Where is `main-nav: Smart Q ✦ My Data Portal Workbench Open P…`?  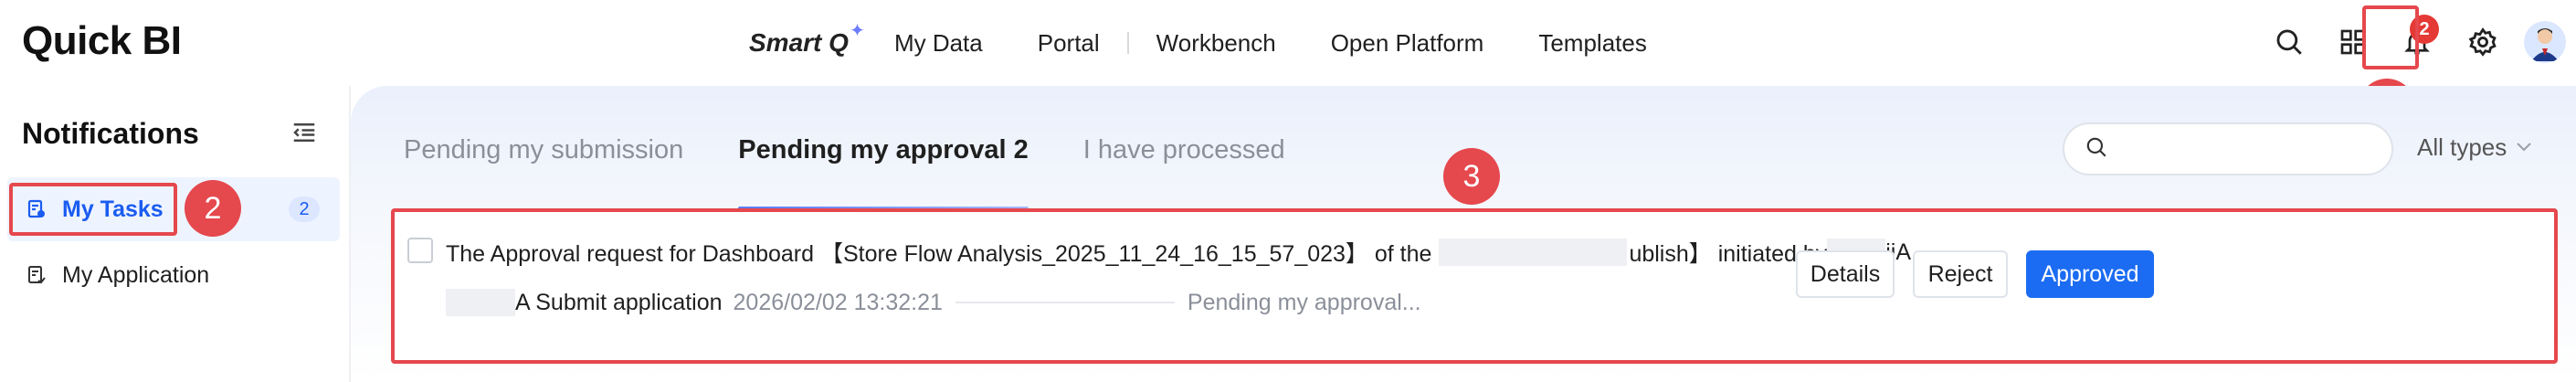 main-nav: Smart Q ✦ My Data Portal Workbench Open P… is located at coordinates (1225, 42).